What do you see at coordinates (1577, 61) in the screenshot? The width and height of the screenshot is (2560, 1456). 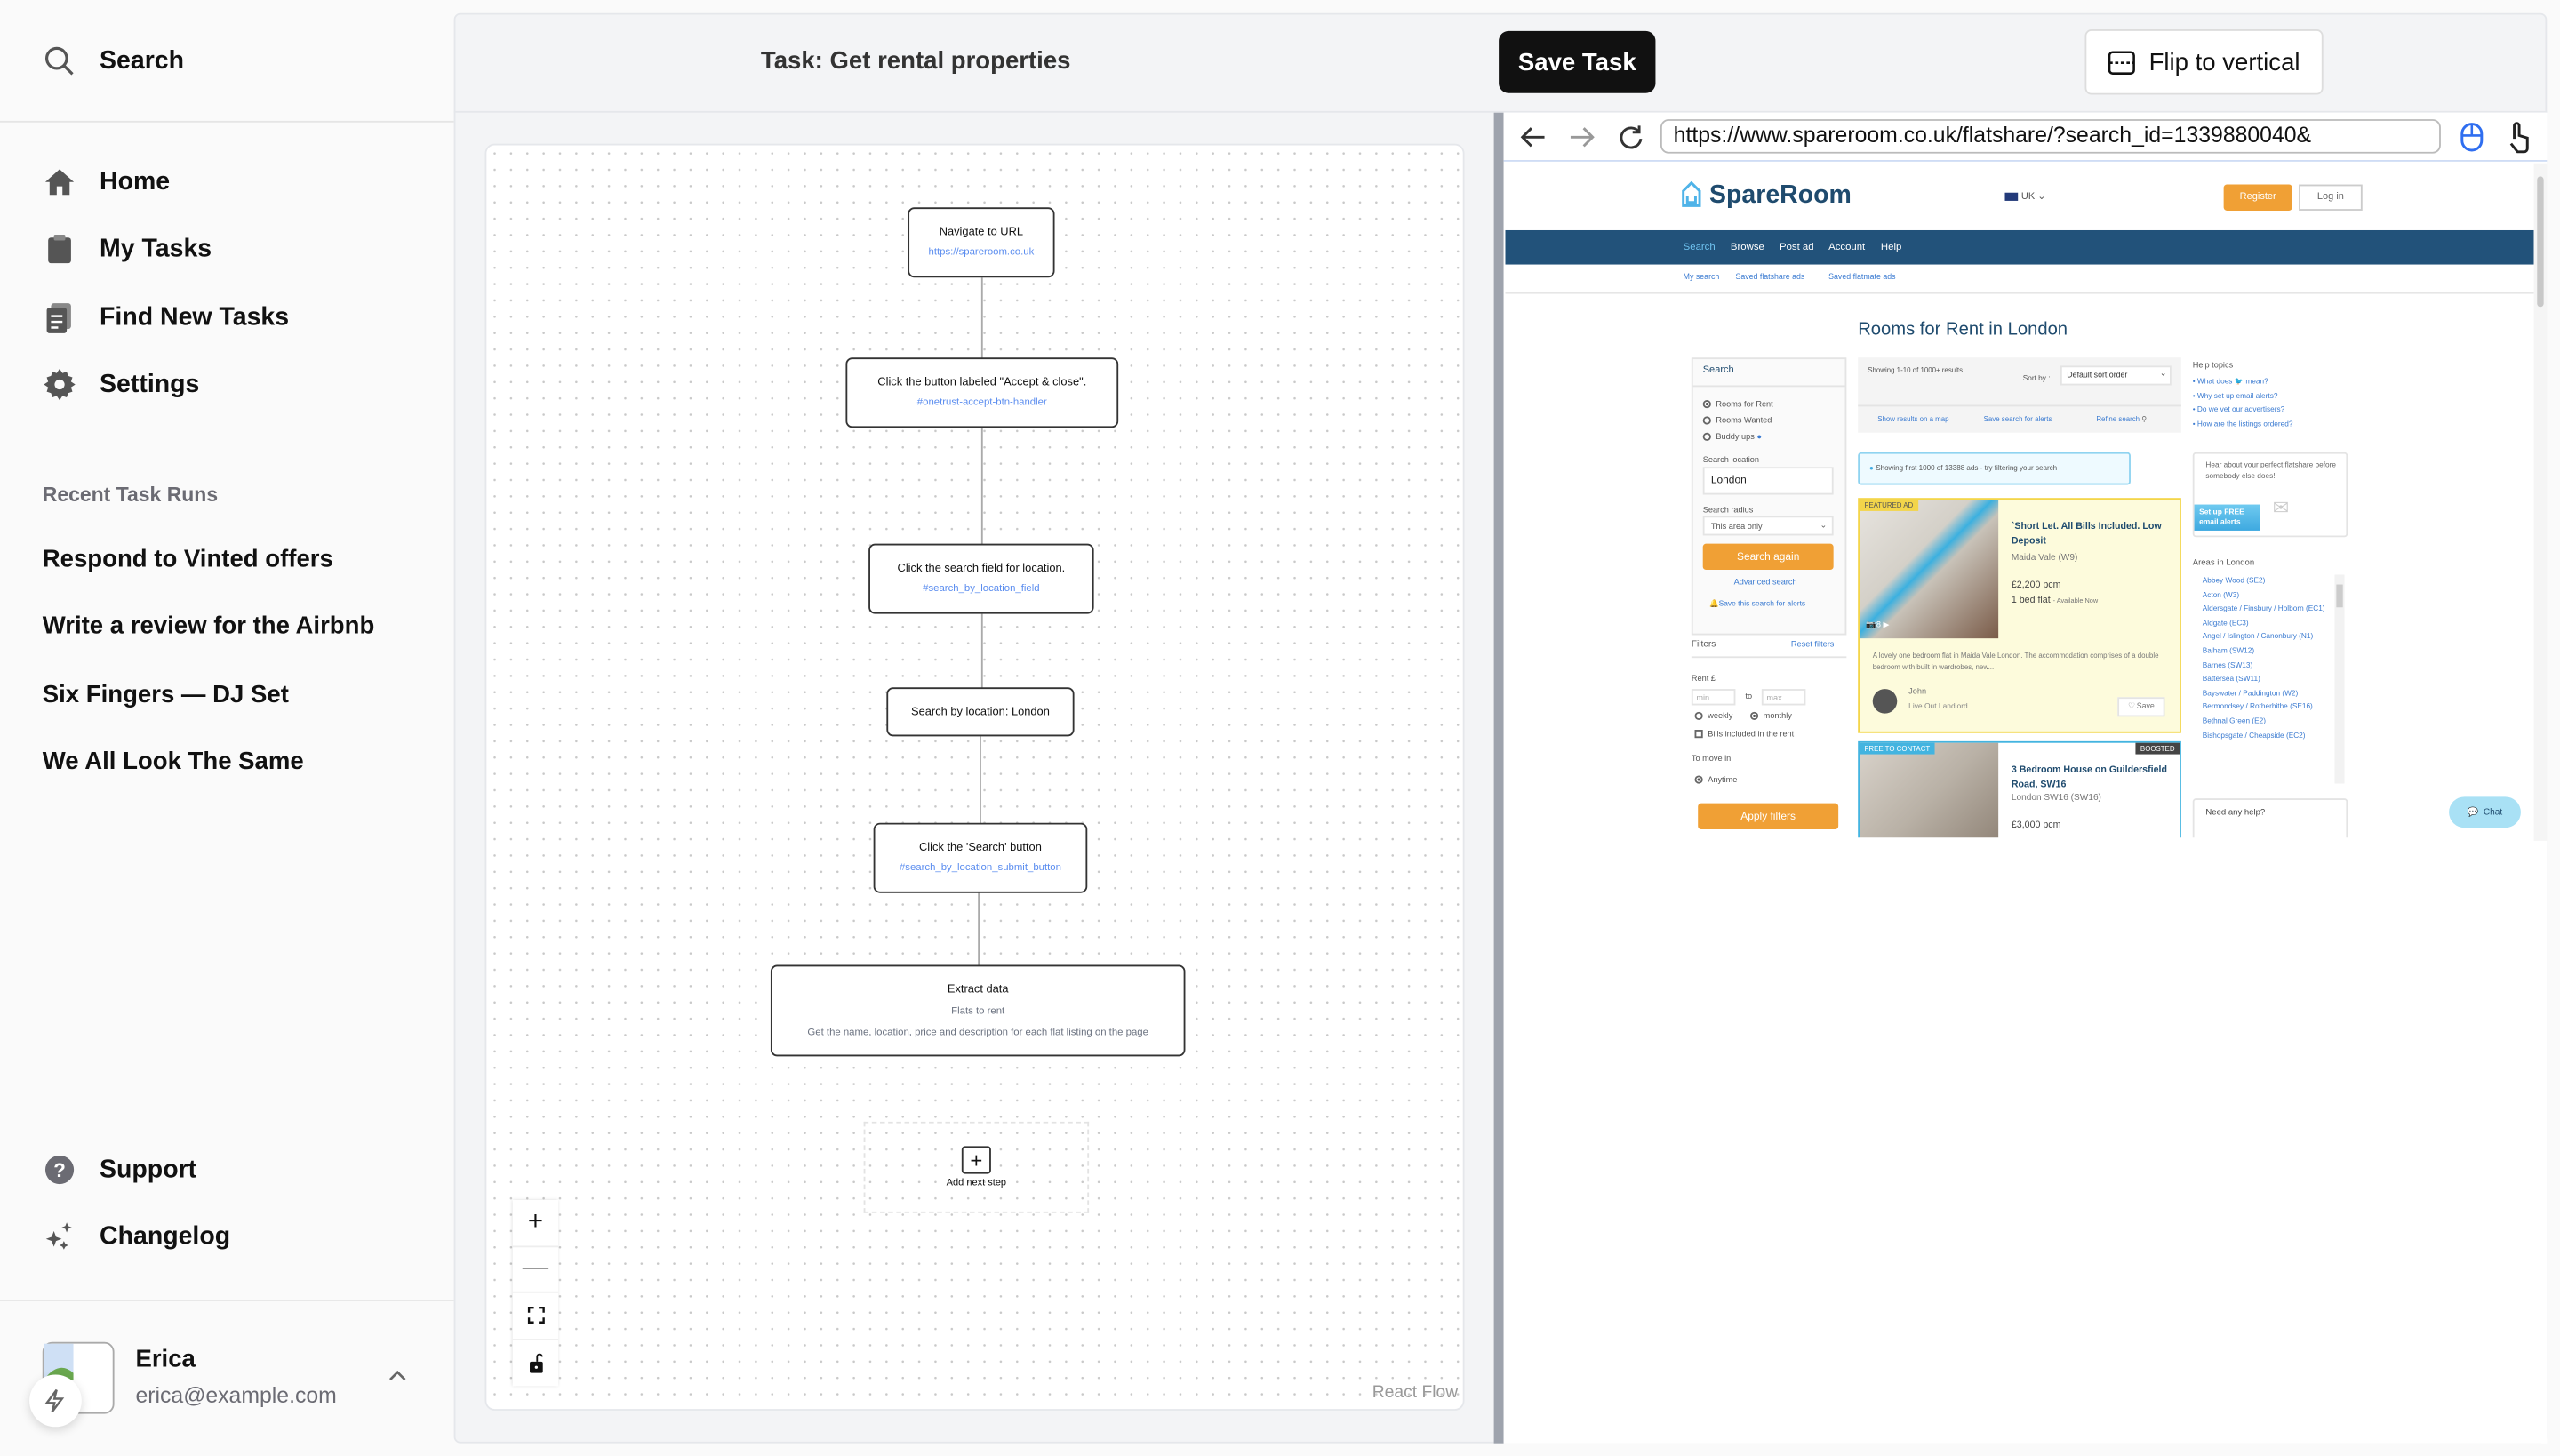 I see `save-task-button: Save Task` at bounding box center [1577, 61].